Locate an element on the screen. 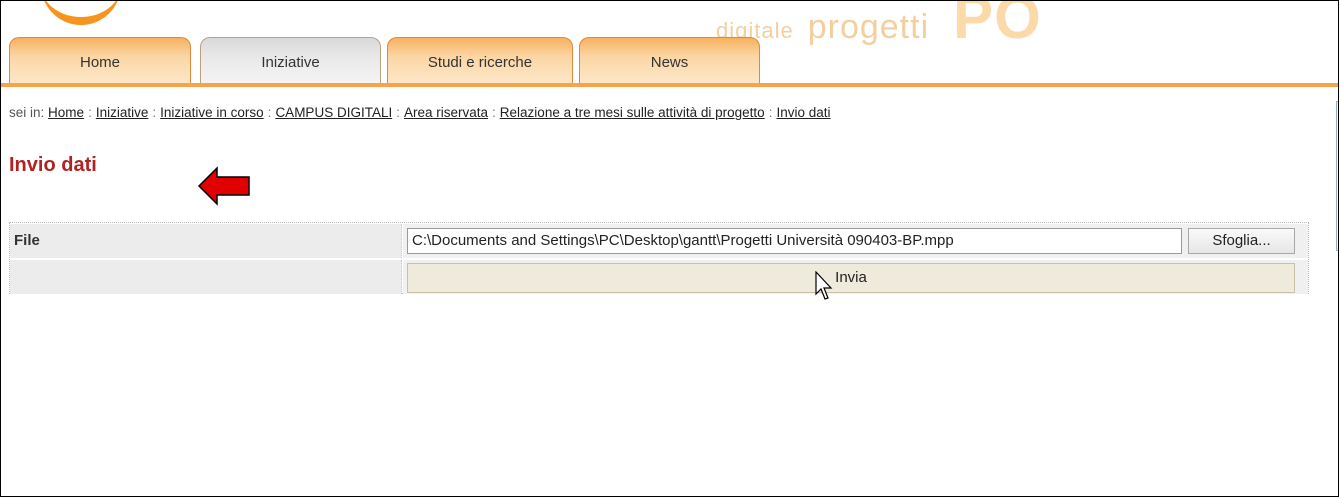  tab-iniziative: Iniziative is located at coordinates (290, 60).